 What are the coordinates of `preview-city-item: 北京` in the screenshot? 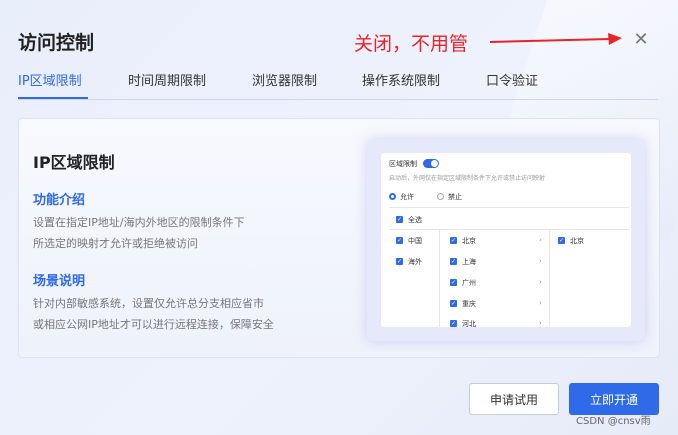 It's located at (577, 241).